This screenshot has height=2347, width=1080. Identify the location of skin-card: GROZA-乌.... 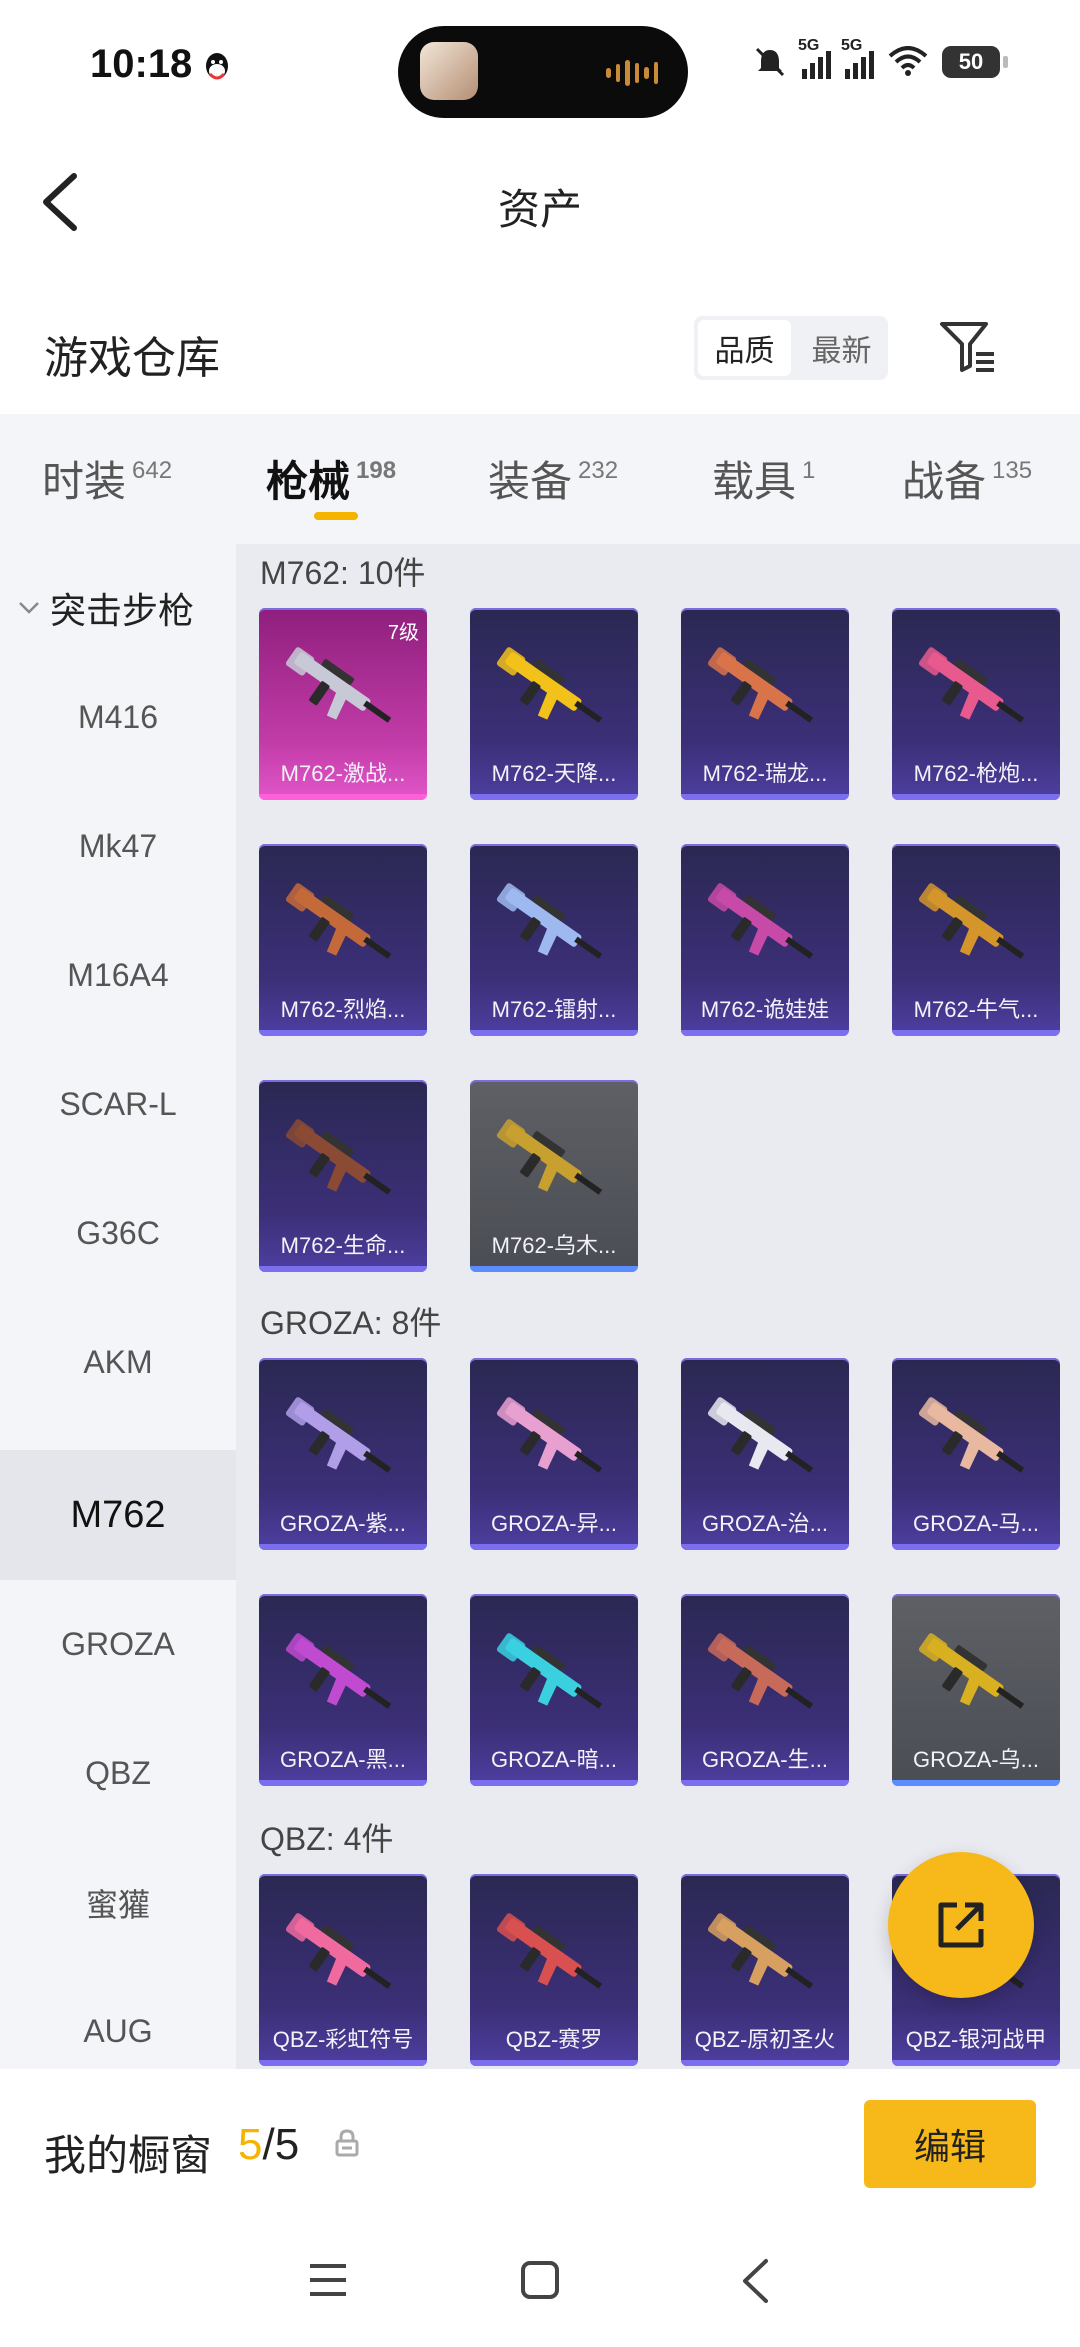
(976, 1690).